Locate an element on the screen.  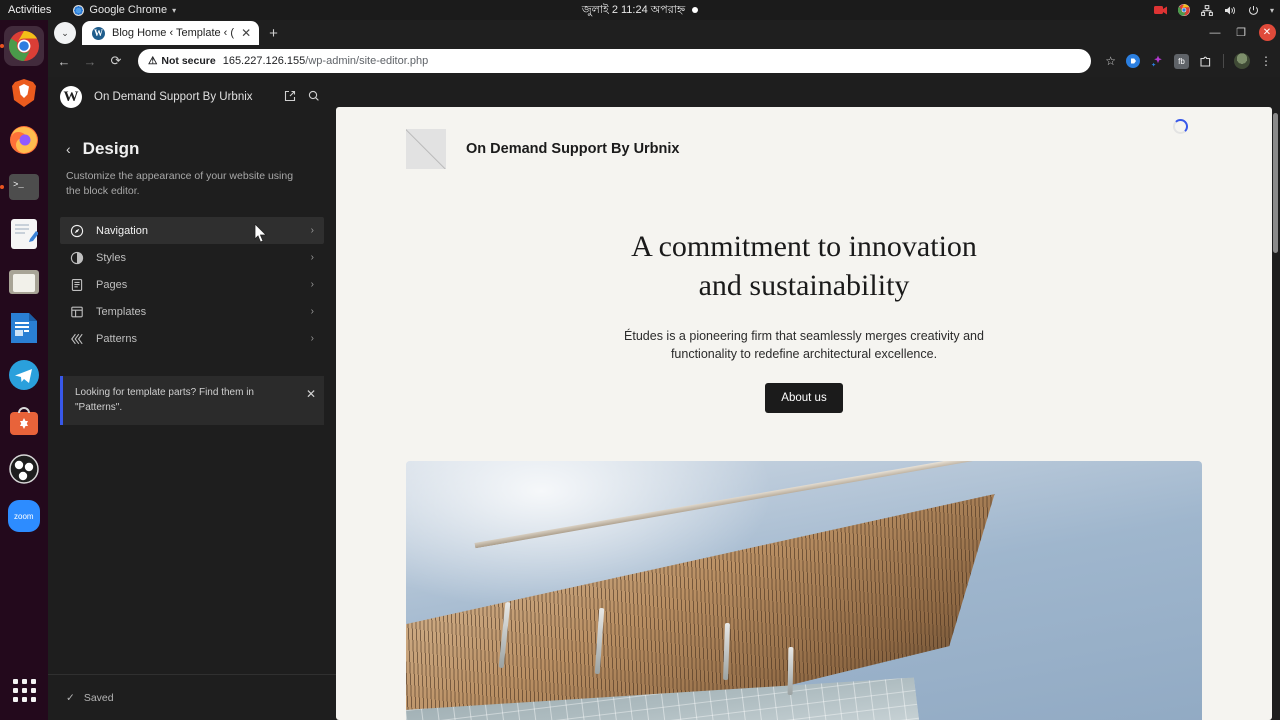
check-icon: ✓ is located at coordinates (70, 697).